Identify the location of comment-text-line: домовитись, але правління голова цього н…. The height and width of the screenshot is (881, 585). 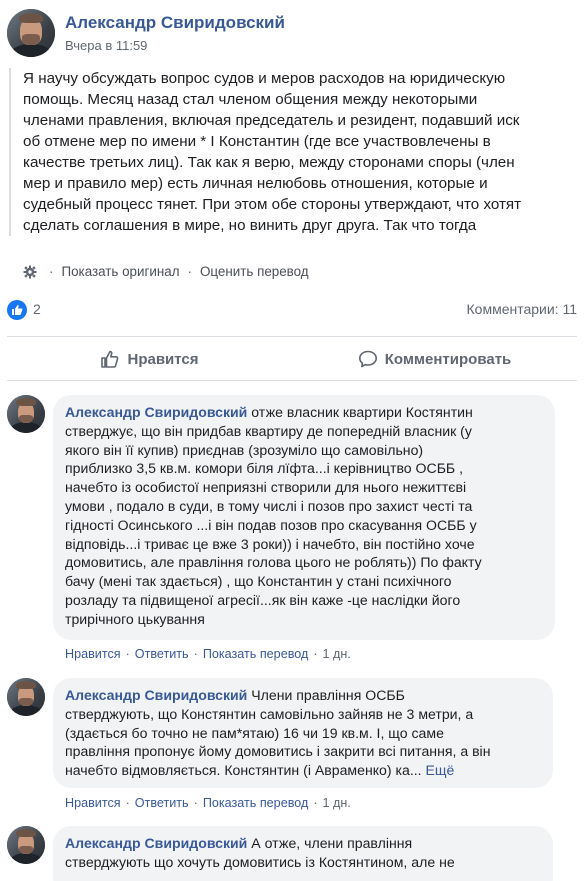
(273, 562).